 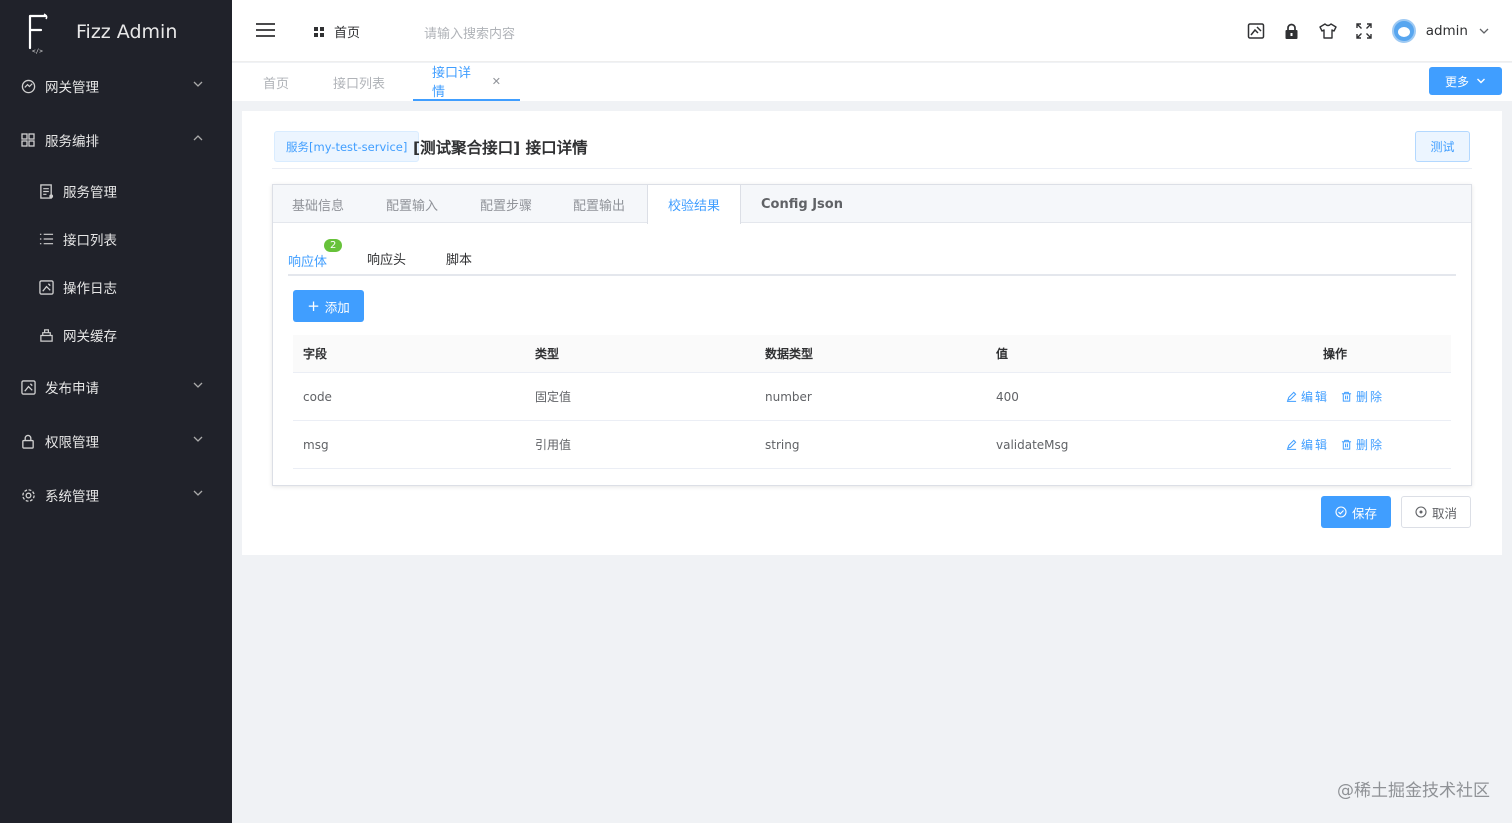 I want to click on tab-label: 首页, so click(x=276, y=84).